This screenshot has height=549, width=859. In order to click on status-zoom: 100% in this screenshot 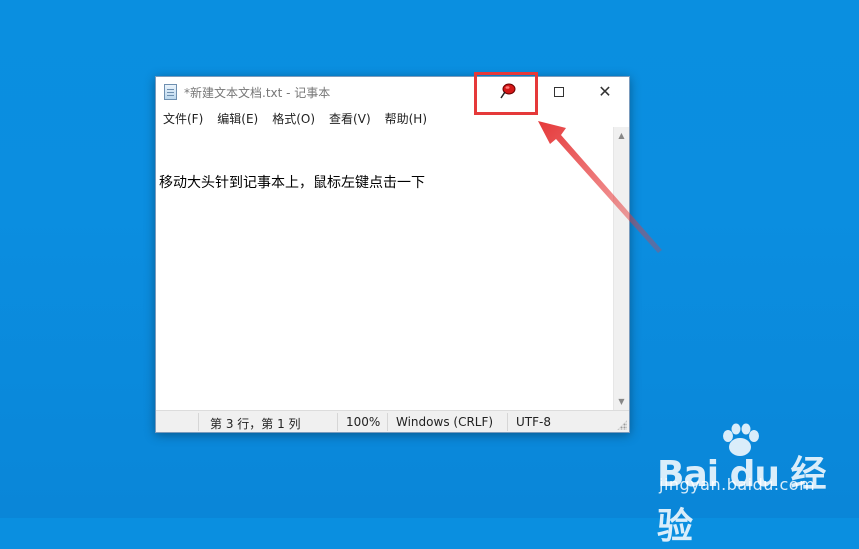, I will do `click(363, 422)`.